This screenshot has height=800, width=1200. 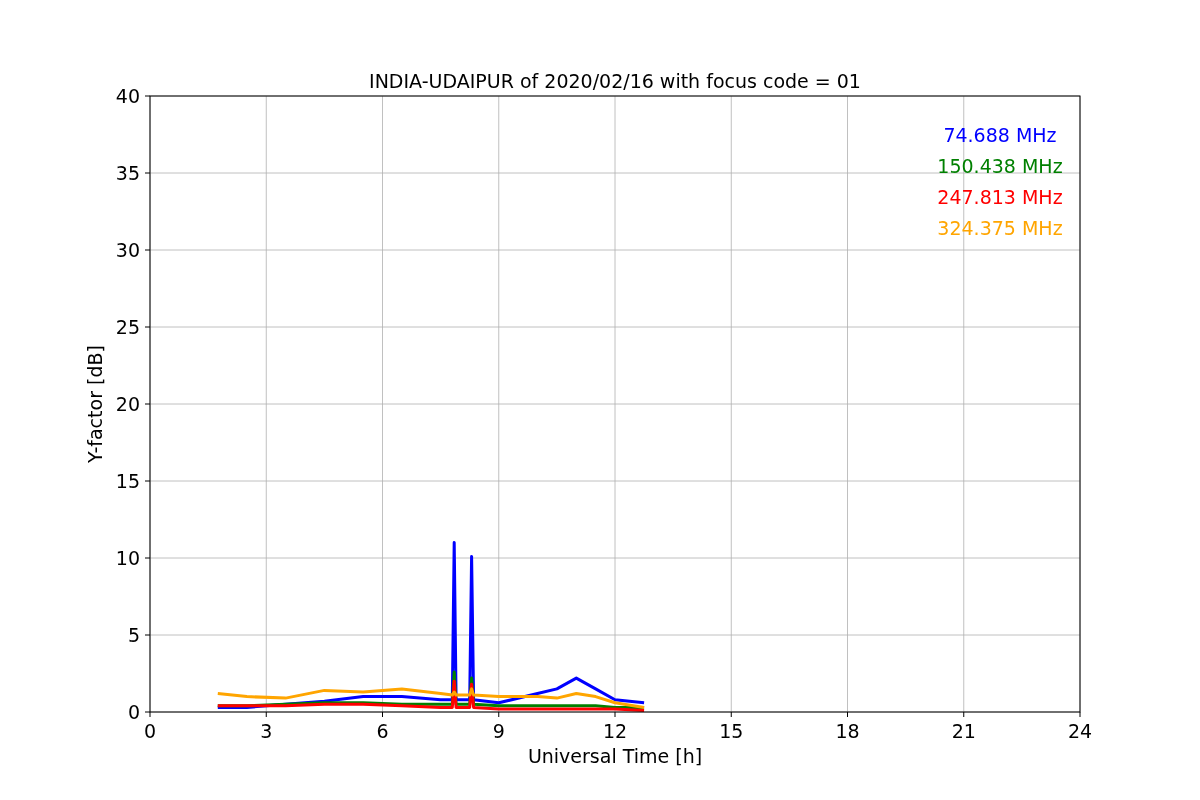 What do you see at coordinates (127, 250) in the screenshot?
I see `y-tick-label: 30` at bounding box center [127, 250].